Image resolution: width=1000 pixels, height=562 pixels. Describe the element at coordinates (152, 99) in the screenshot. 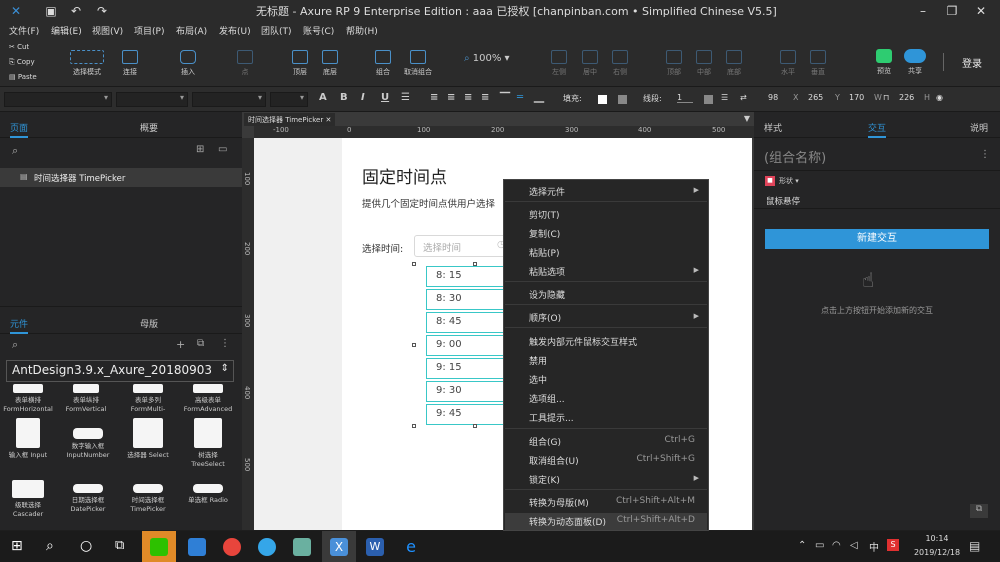

I see `font-family-select` at that location.